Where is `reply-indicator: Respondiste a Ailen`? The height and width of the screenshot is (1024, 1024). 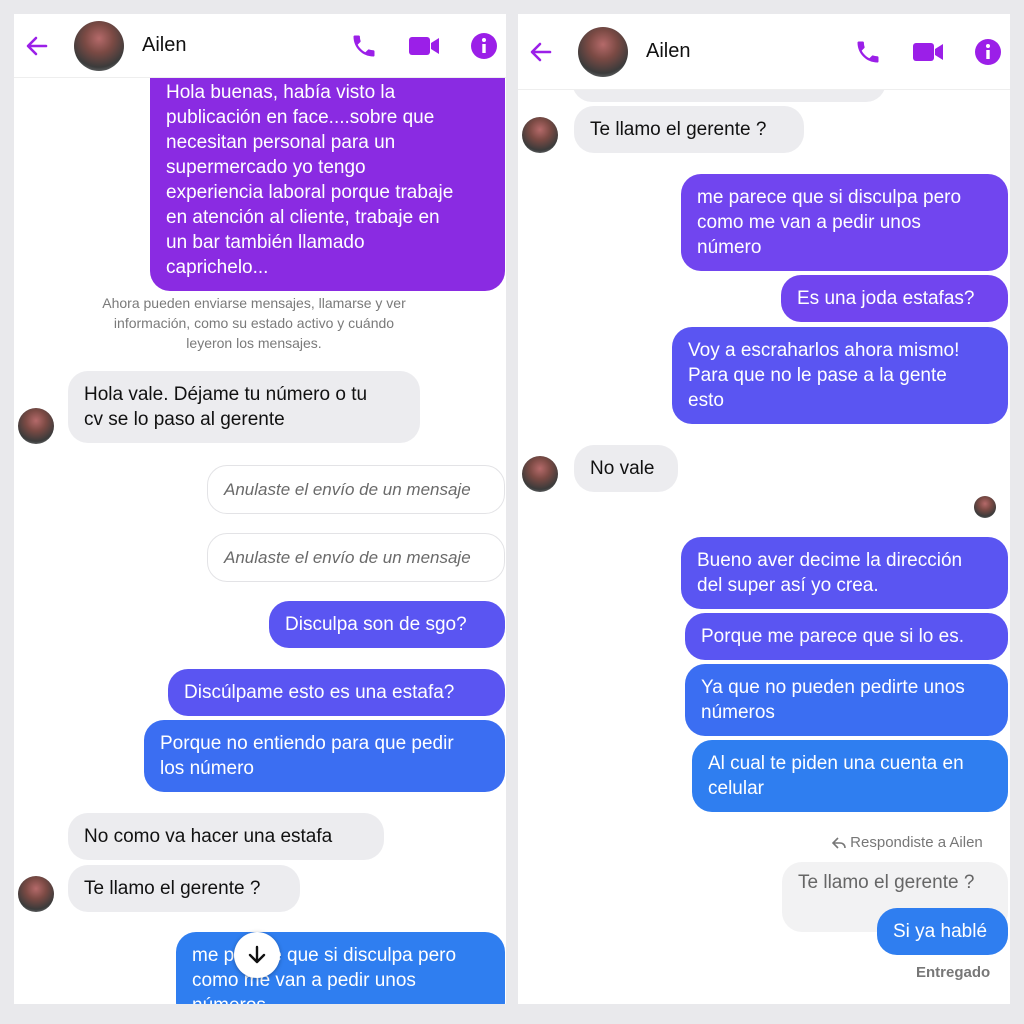
reply-indicator: Respondiste a Ailen is located at coordinates (907, 842).